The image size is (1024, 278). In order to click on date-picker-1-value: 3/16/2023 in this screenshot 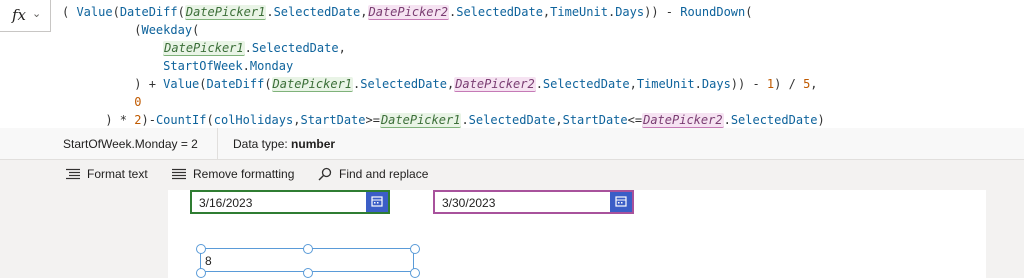, I will do `click(226, 203)`.